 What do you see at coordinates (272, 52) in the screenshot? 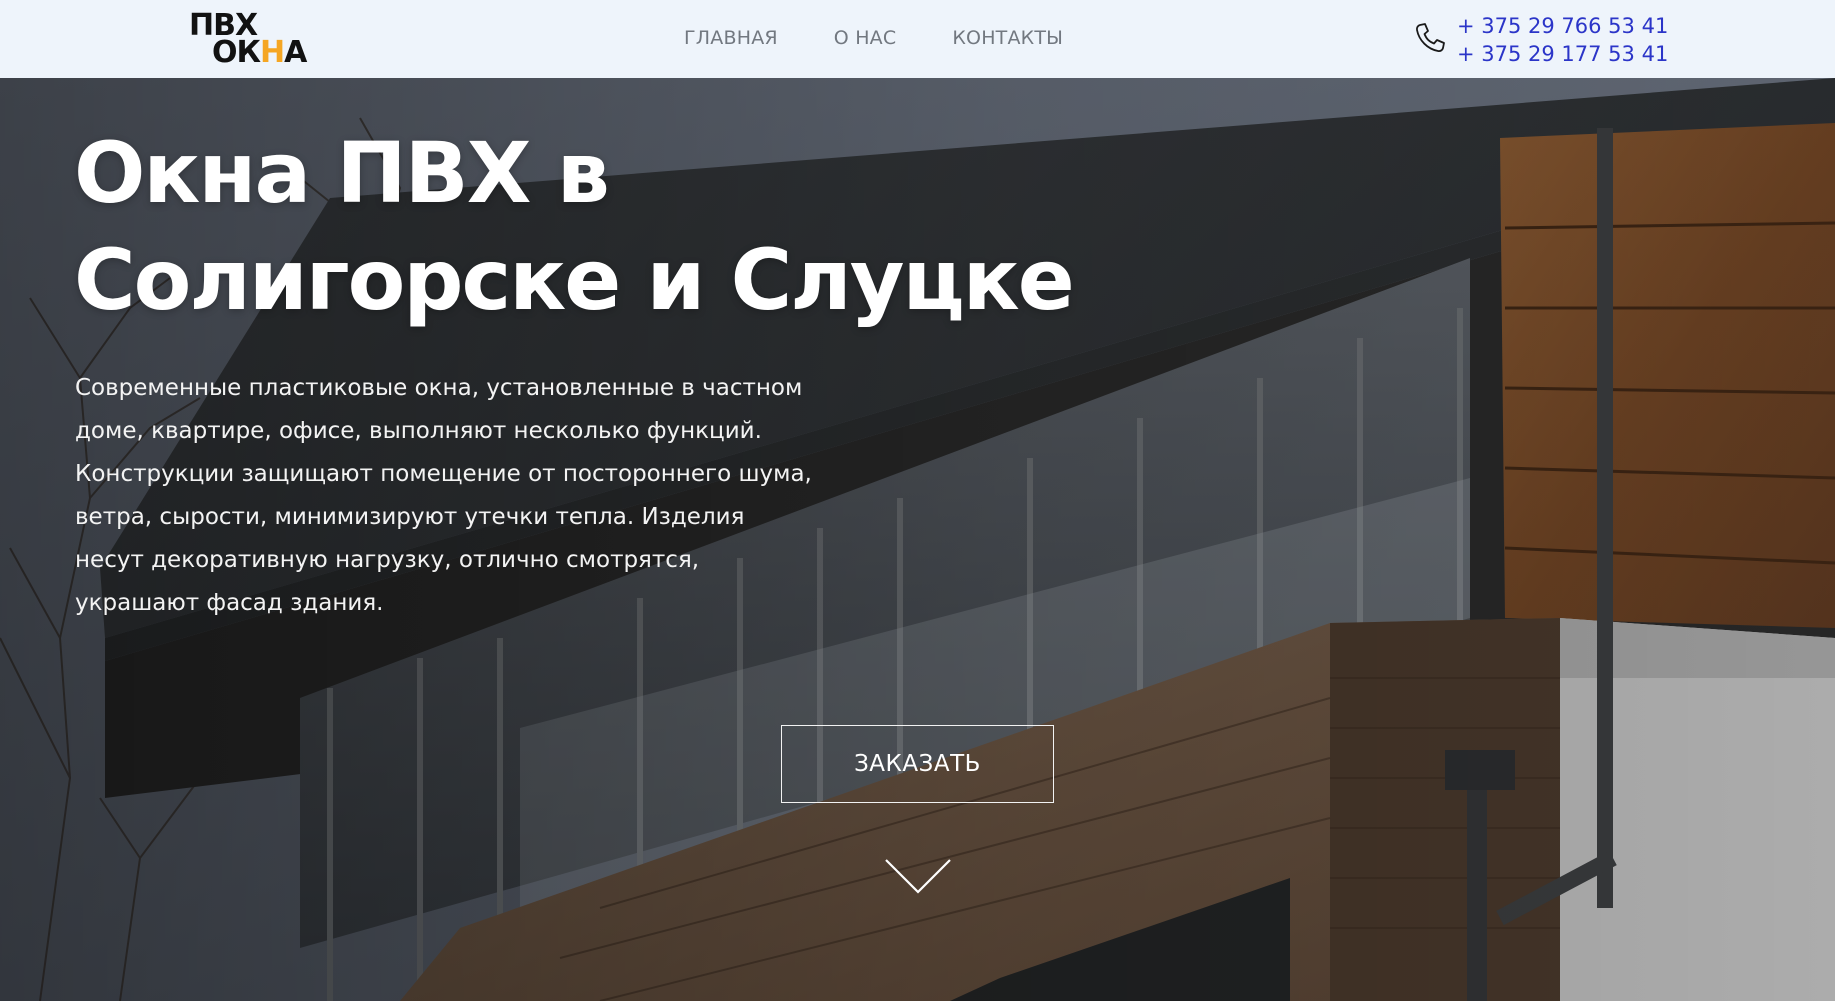
I see `logo-accent-letter: Н` at bounding box center [272, 52].